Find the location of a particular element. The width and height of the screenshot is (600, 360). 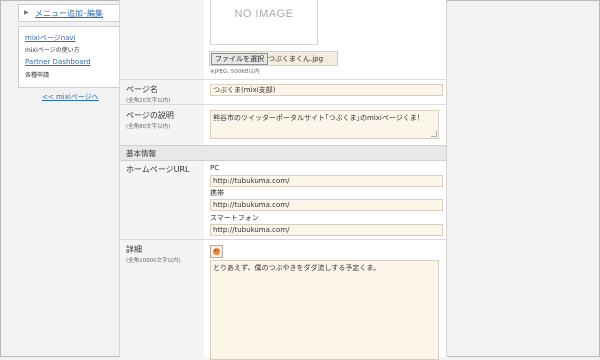

pc-label: PC is located at coordinates (215, 168).